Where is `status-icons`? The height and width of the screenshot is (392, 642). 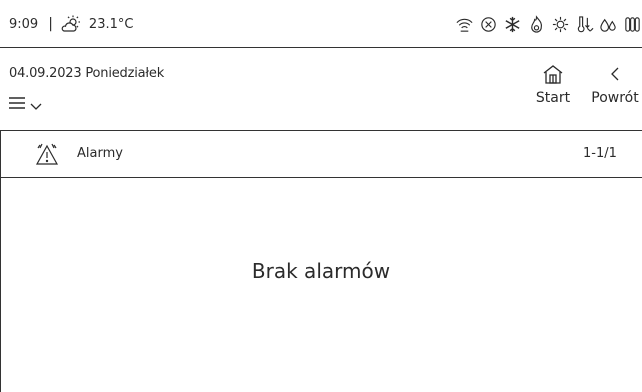
status-icons is located at coordinates (548, 24).